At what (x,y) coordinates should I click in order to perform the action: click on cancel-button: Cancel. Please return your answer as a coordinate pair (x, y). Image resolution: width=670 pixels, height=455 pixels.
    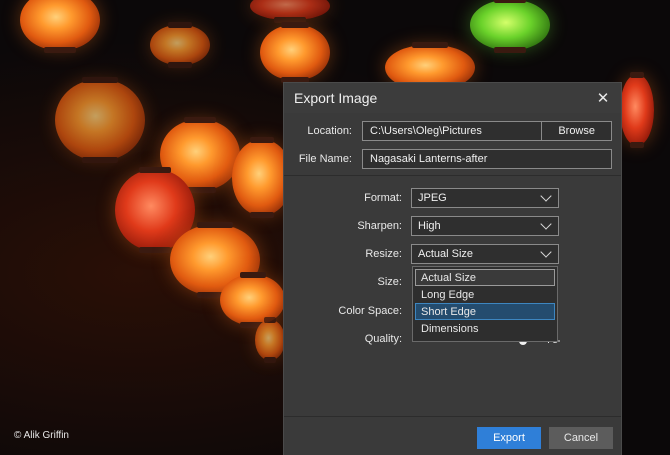
    Looking at the image, I should click on (581, 438).